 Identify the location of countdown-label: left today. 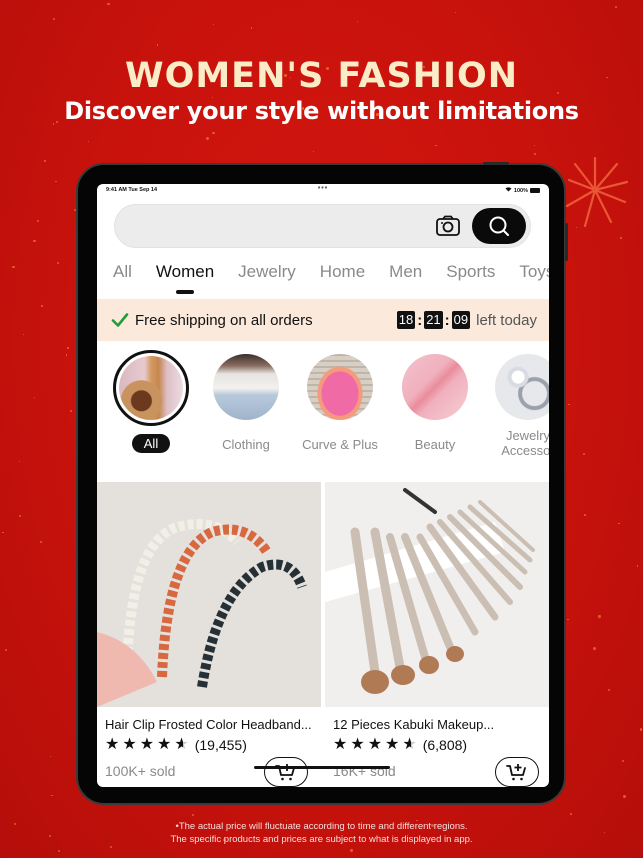
(506, 320).